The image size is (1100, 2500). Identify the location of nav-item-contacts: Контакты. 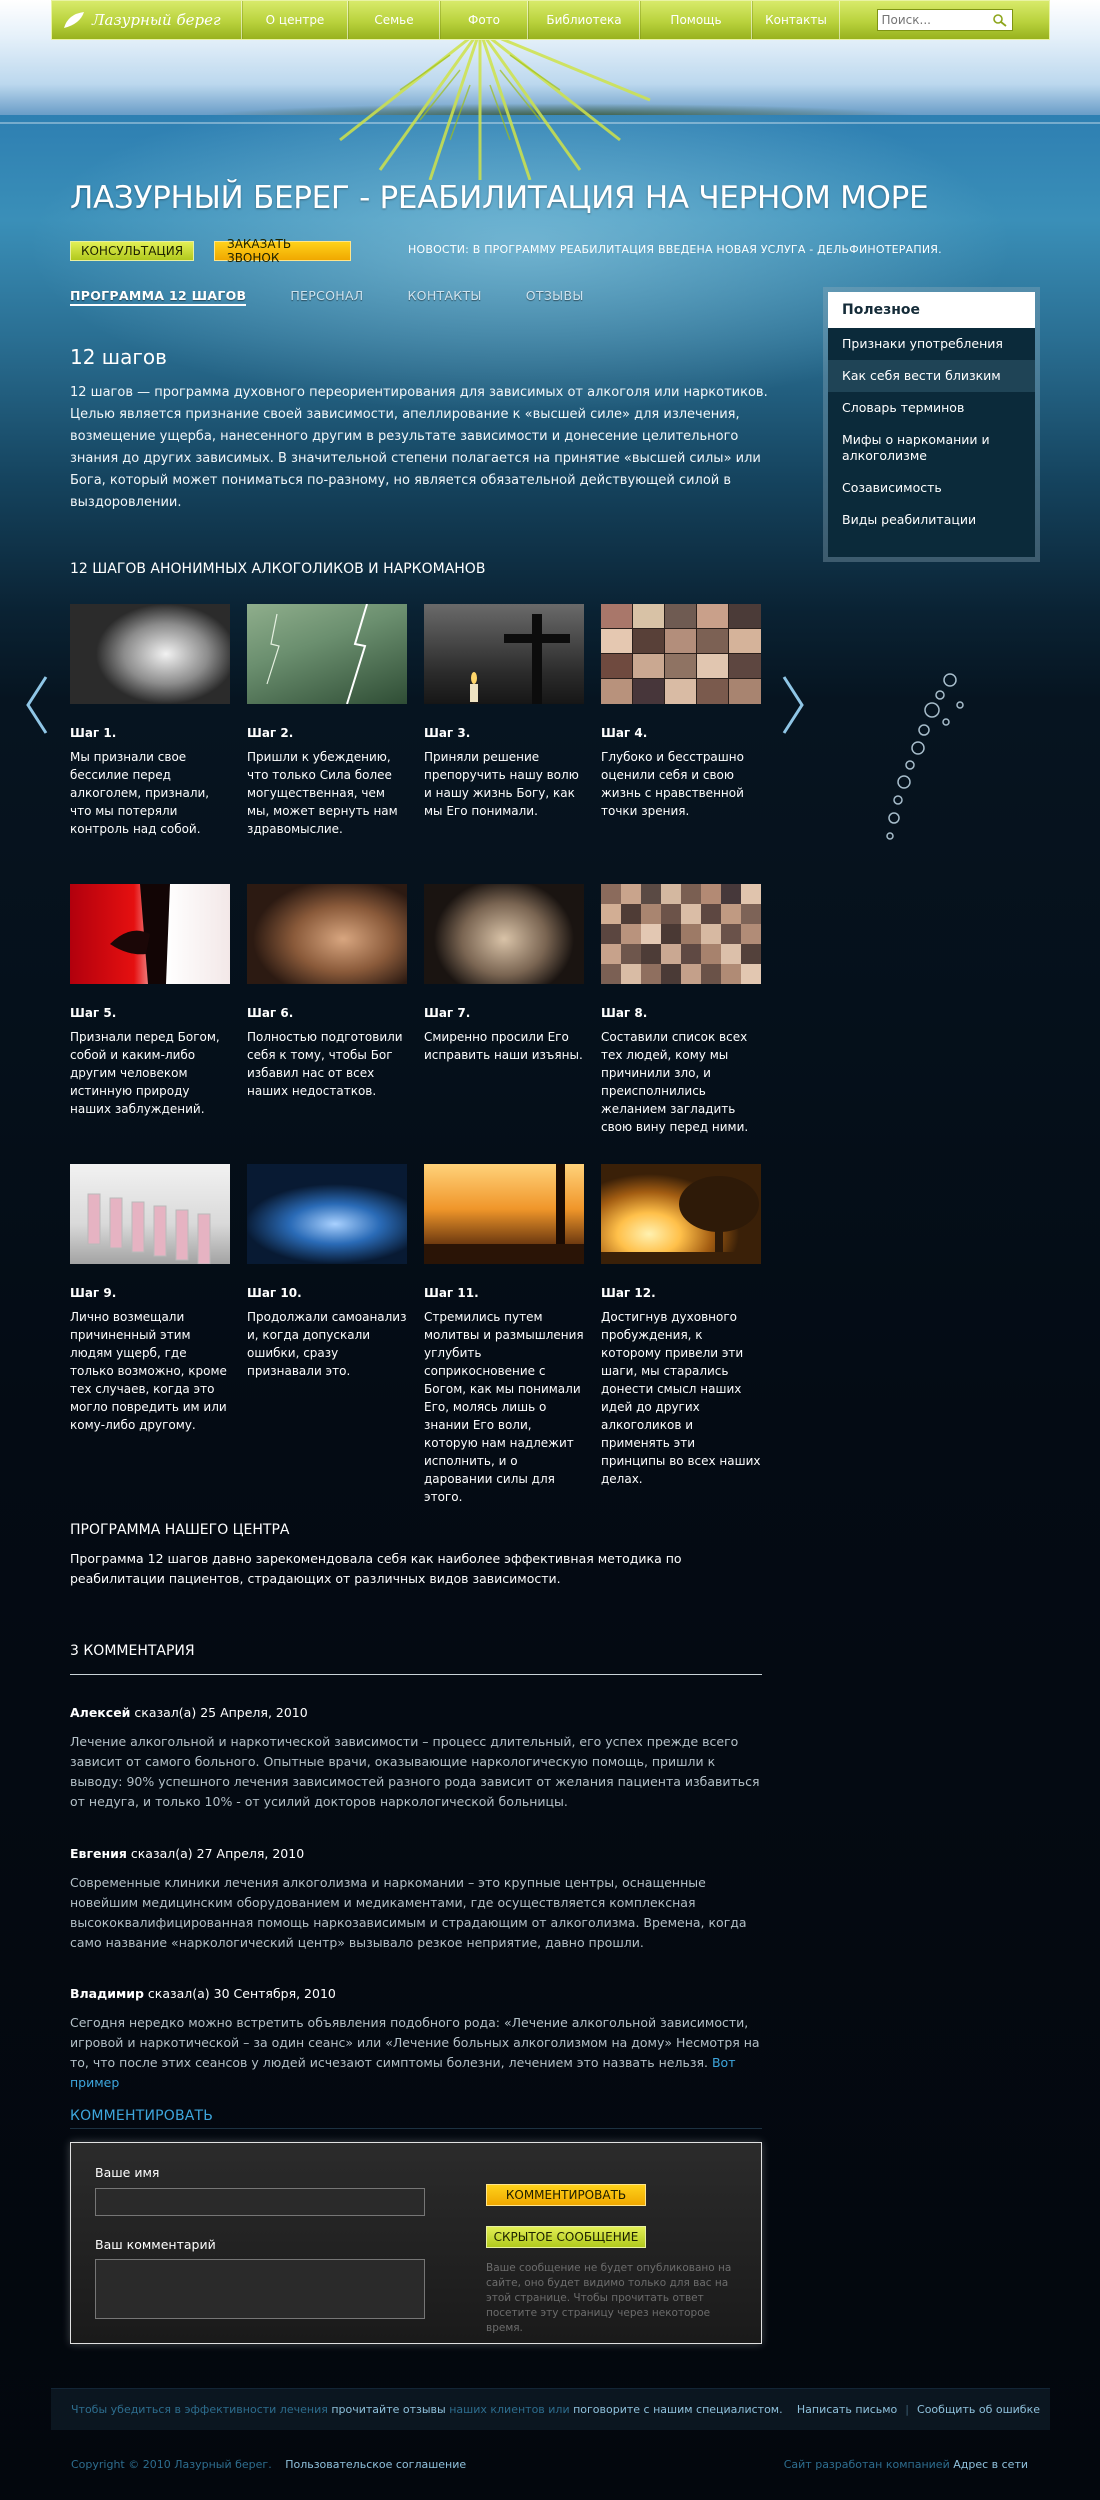
(796, 20).